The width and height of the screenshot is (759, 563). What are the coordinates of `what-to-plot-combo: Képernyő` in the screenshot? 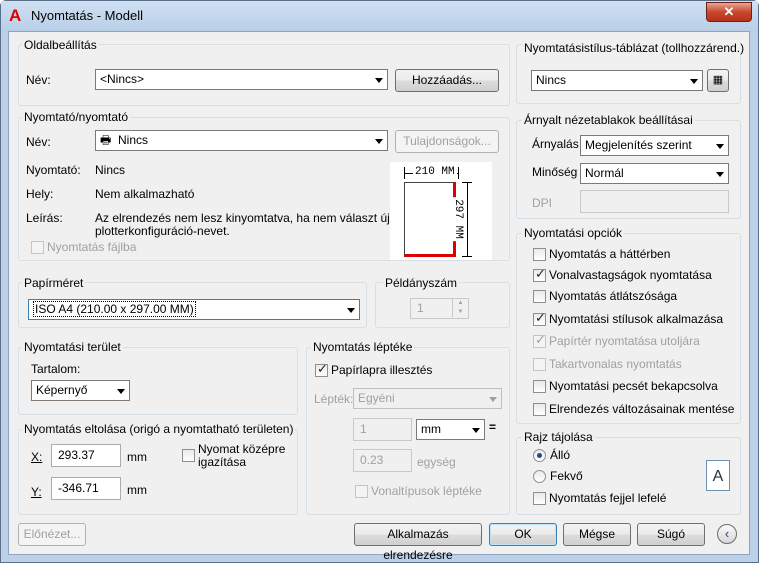 It's located at (80, 390).